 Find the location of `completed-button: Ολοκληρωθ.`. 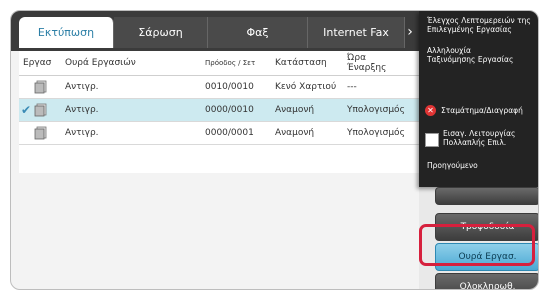

completed-button: Ολοκληρωθ. is located at coordinates (486, 281).